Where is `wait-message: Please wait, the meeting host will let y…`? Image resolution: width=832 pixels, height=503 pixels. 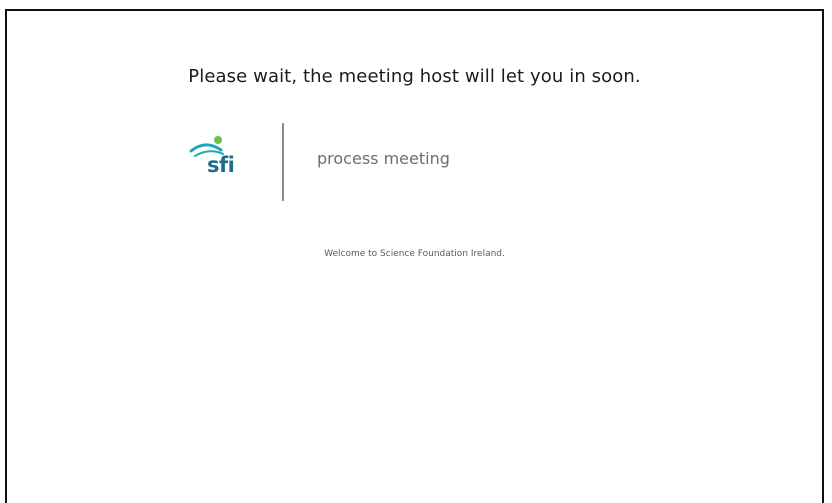 wait-message: Please wait, the meeting host will let y… is located at coordinates (414, 76).